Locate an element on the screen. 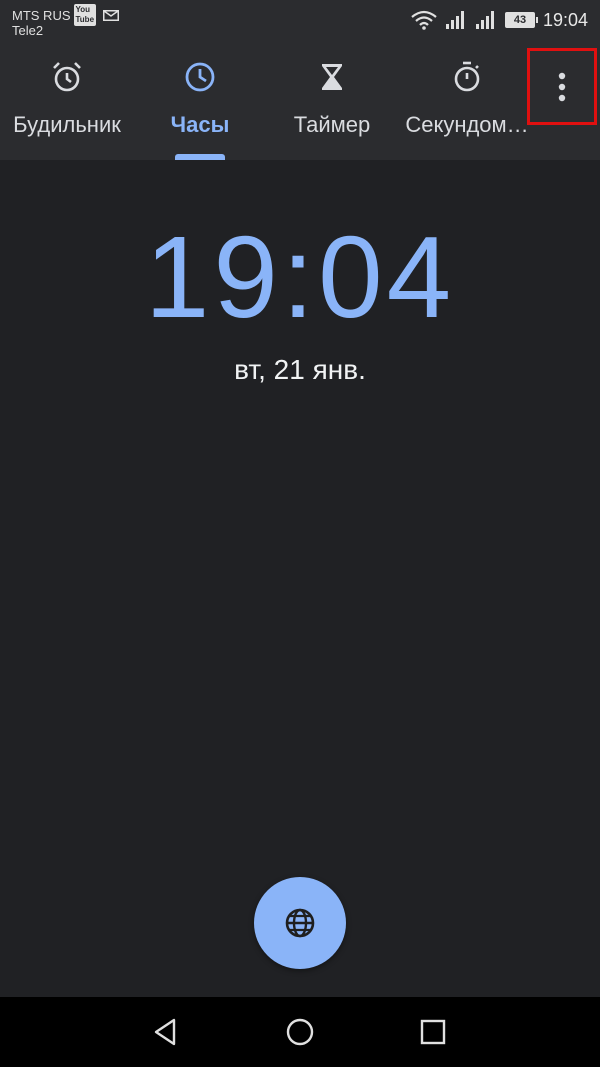 The image size is (600, 1067). status-icons: 43 19:04 is located at coordinates (499, 20).